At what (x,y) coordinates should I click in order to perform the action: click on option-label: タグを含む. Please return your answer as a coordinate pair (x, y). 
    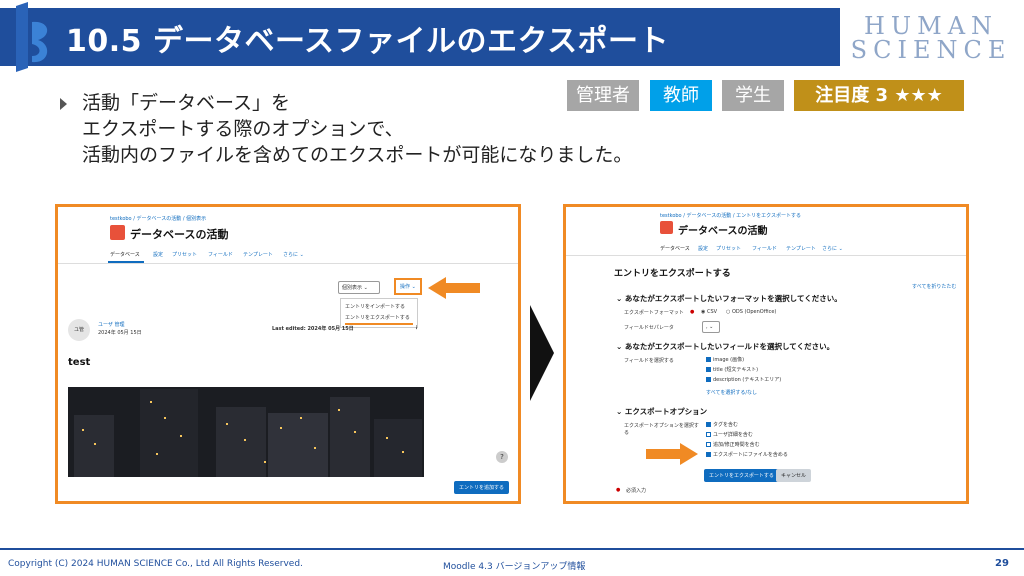
    Looking at the image, I should click on (726, 425).